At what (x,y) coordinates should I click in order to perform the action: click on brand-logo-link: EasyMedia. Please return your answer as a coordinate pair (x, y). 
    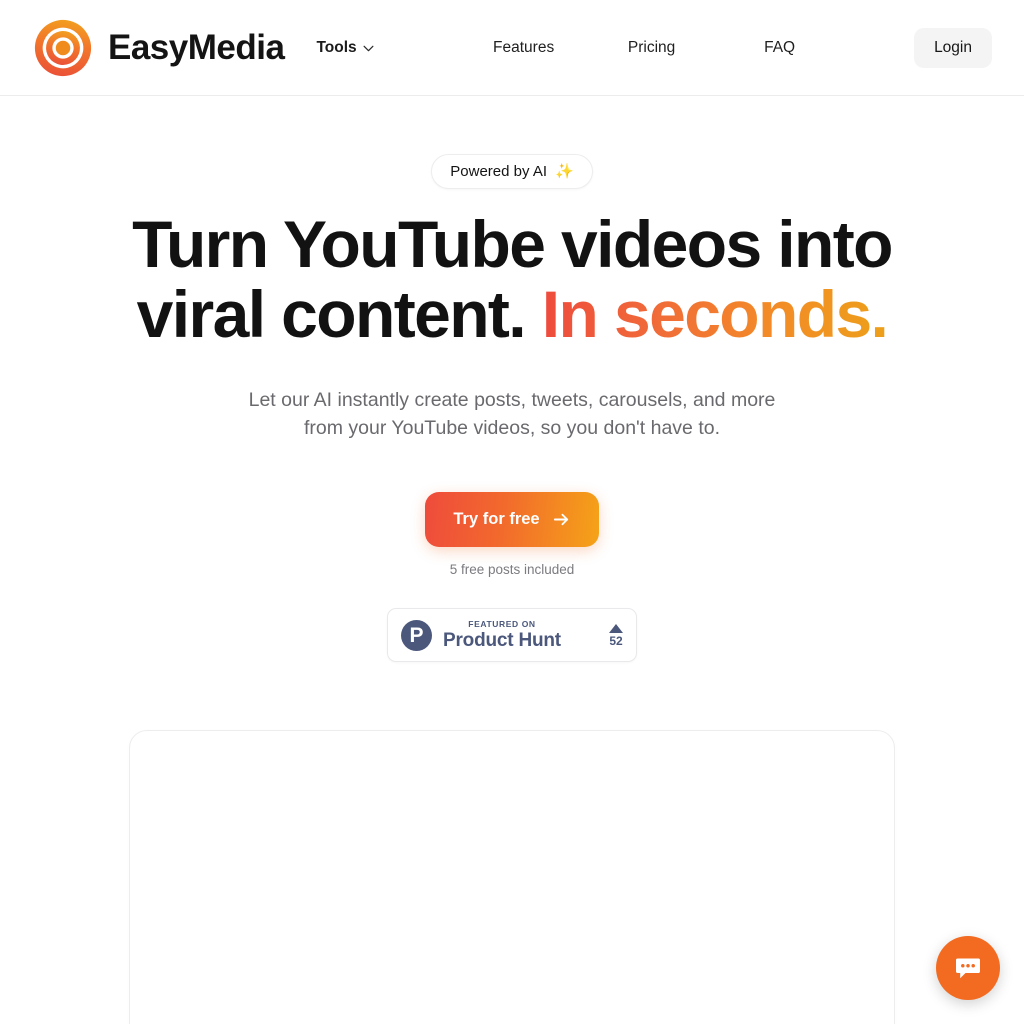
    Looking at the image, I should click on (158, 48).